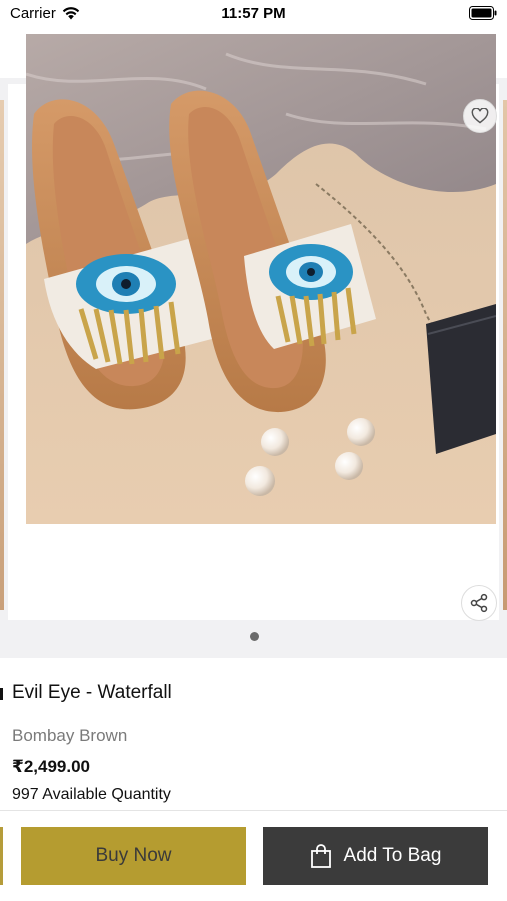  I want to click on bottom-action-bar: Buy Now Add To Bag, so click(253, 855).